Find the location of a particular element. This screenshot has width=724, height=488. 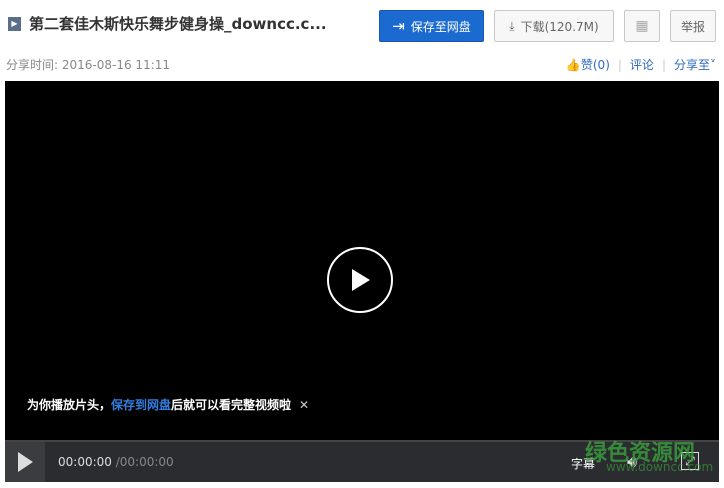

video-file-icon: ▶ is located at coordinates (14, 23).